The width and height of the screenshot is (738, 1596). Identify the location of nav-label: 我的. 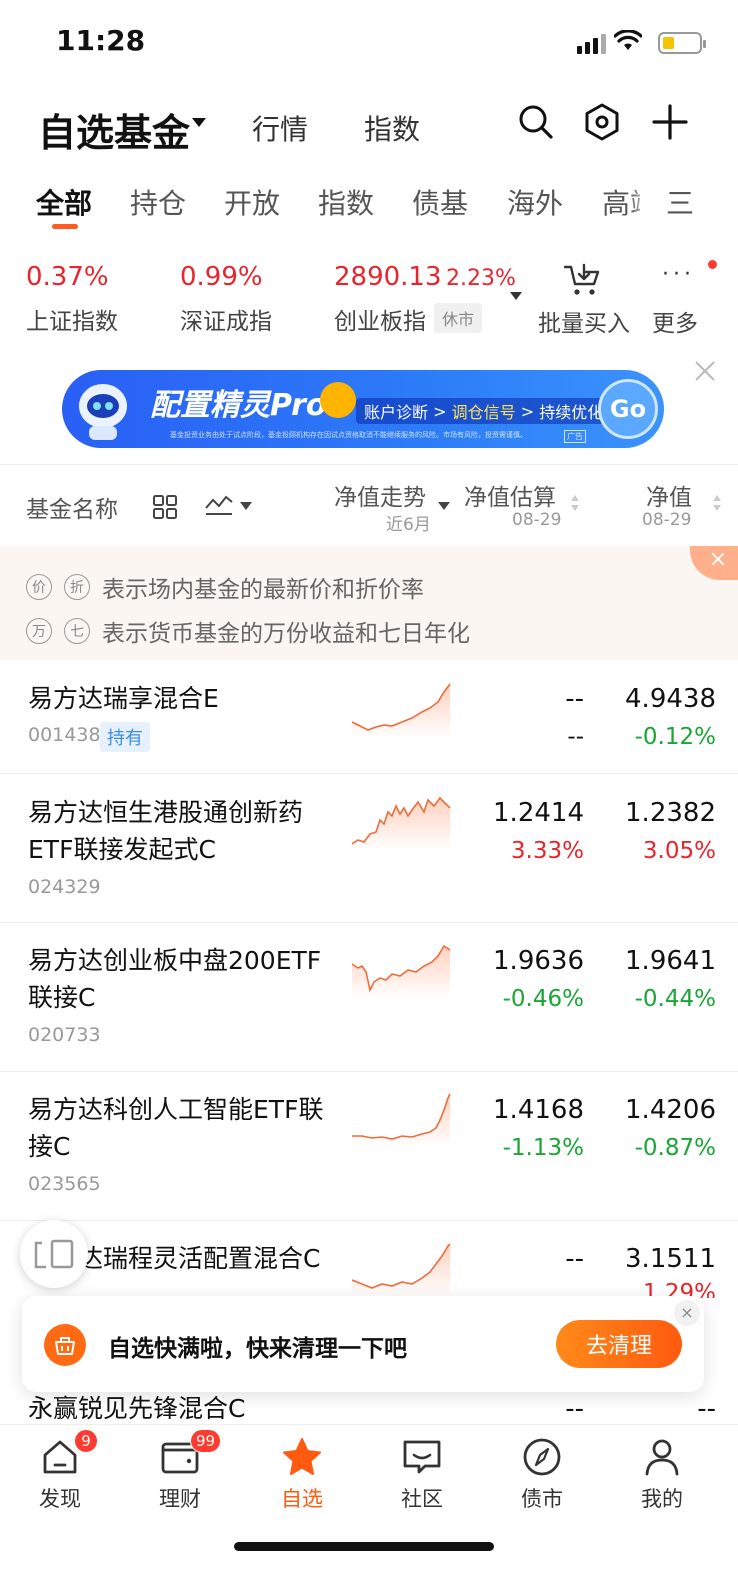
(662, 1499).